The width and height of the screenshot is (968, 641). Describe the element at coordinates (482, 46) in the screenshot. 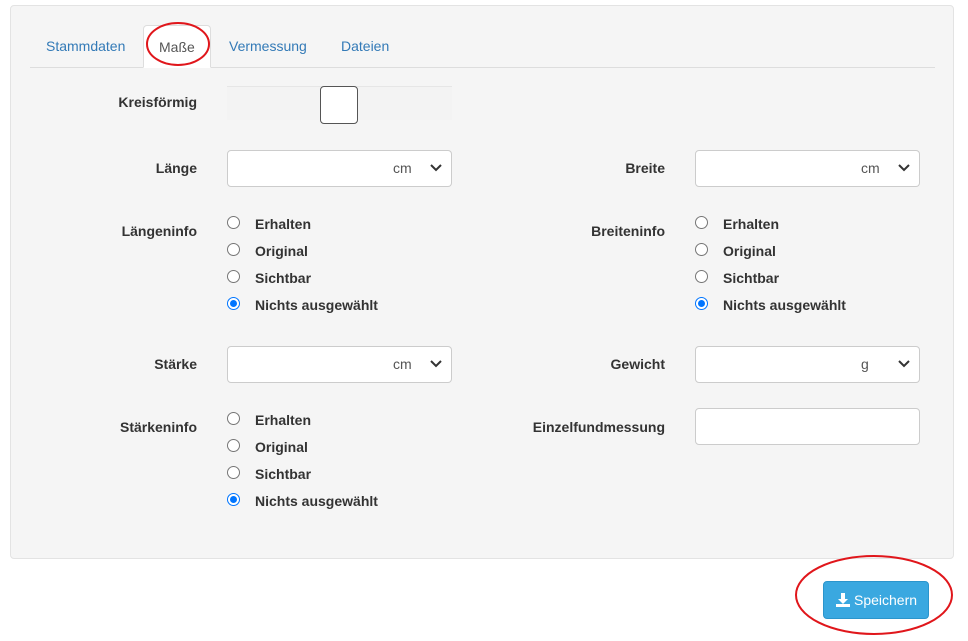

I see `tab-bar: Stammdaten Maße Vermessung Dateien` at that location.